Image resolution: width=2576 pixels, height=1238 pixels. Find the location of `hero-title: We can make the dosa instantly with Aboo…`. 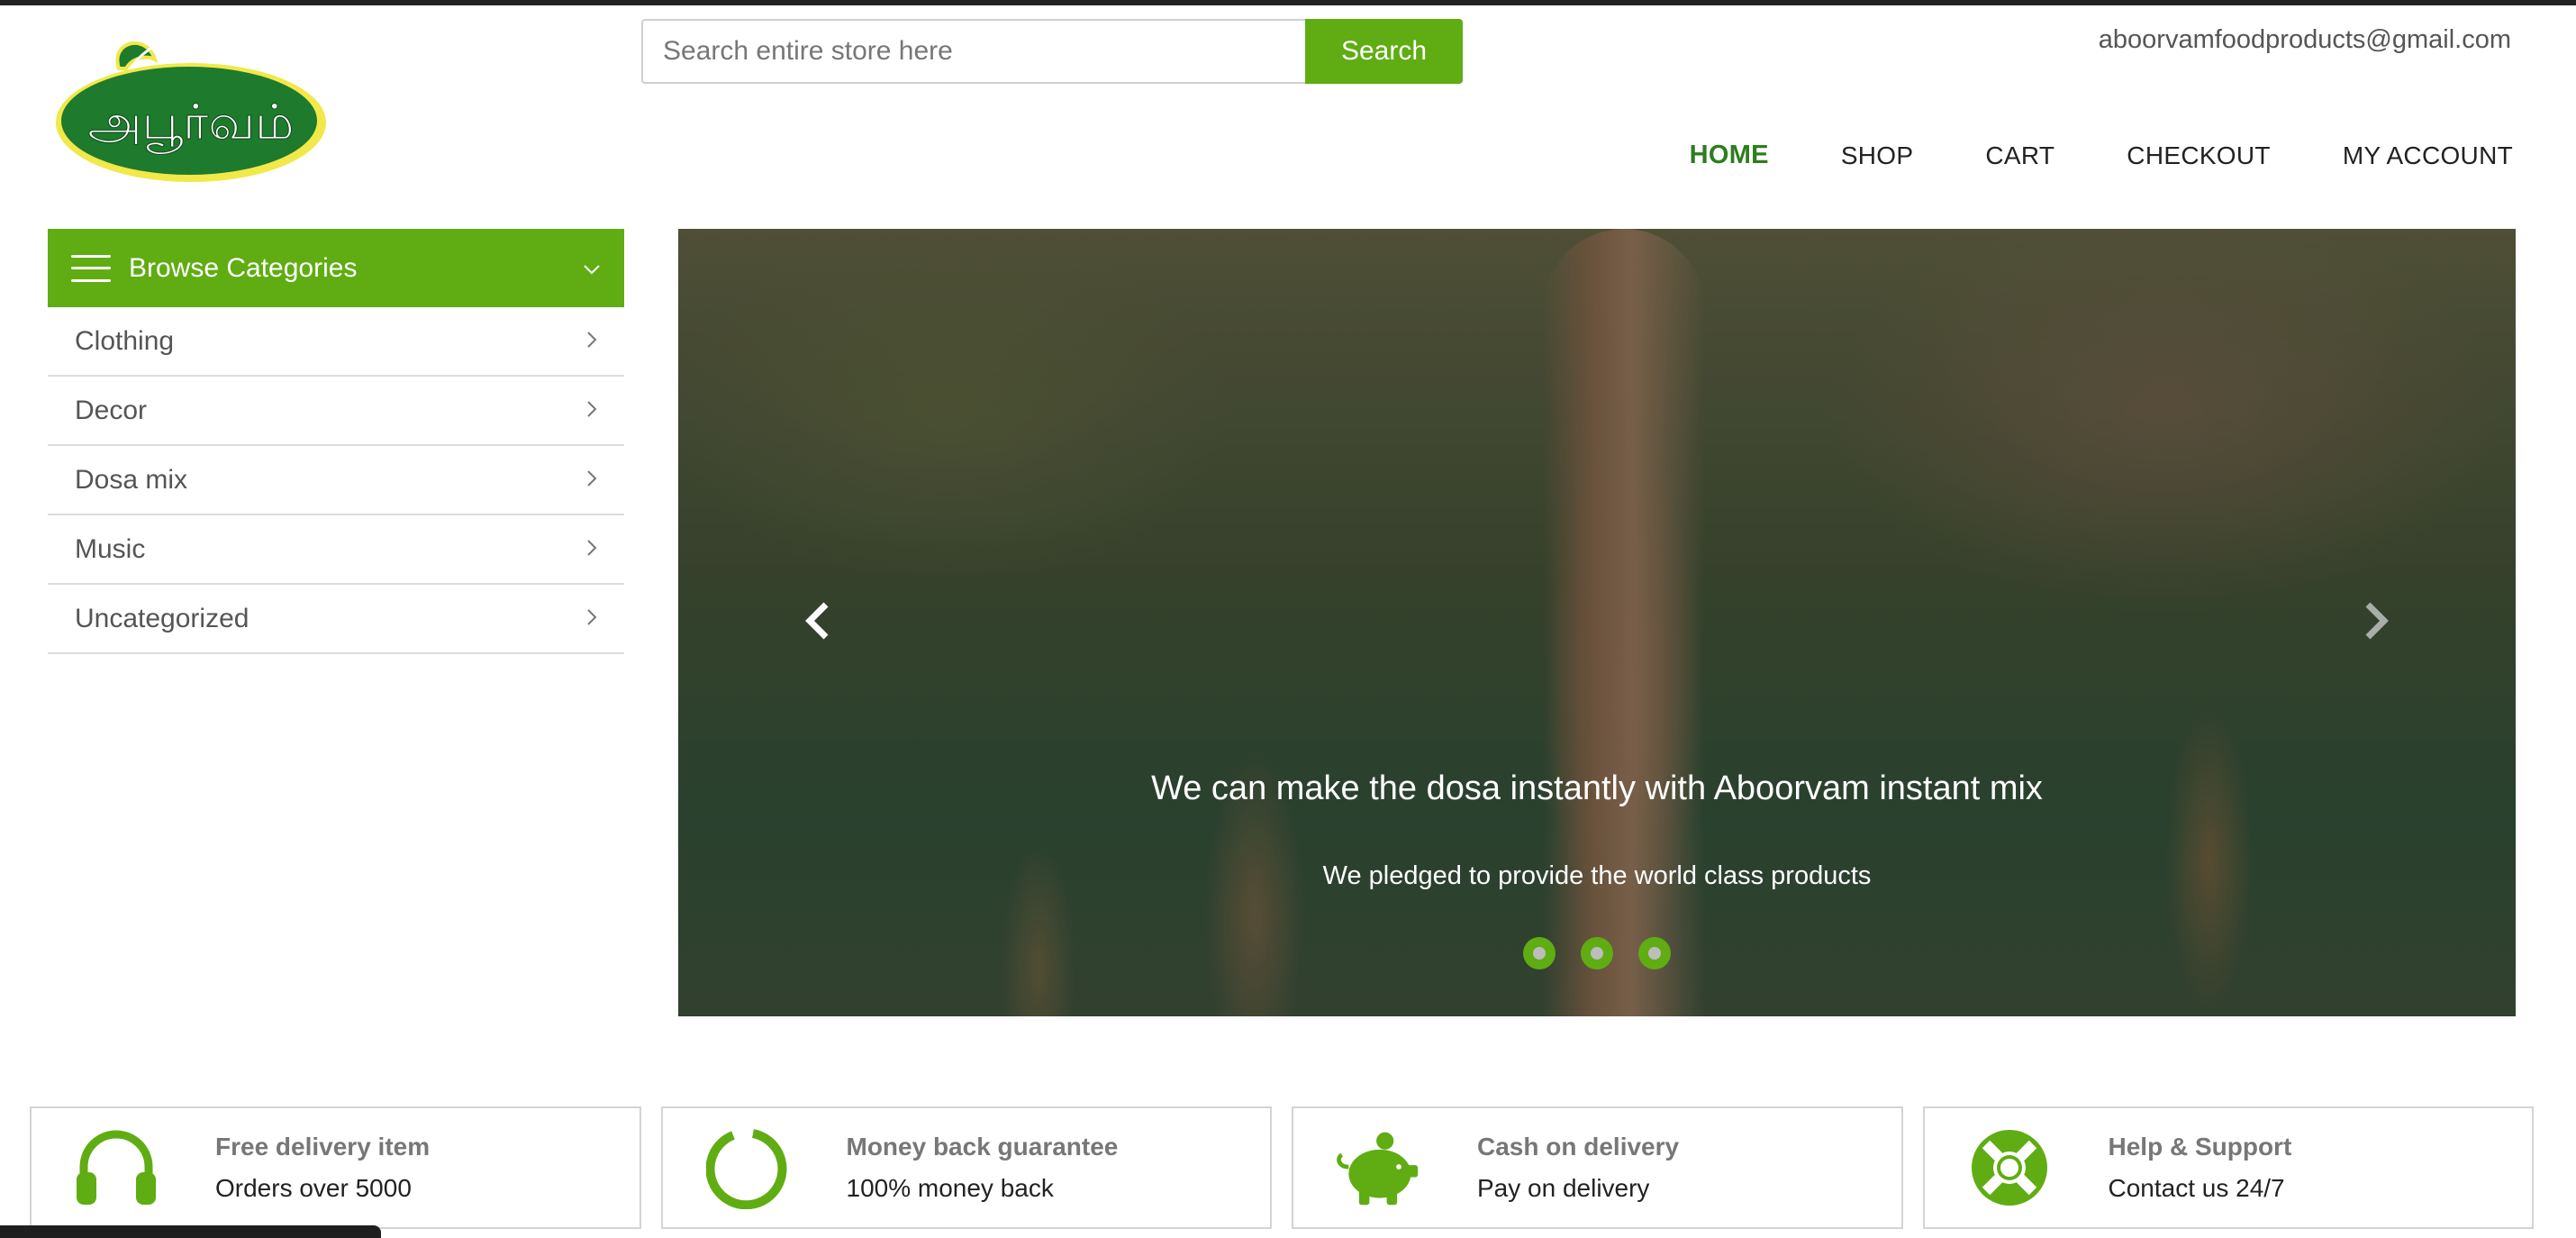

hero-title: We can make the dosa instantly with Aboo… is located at coordinates (1597, 788).